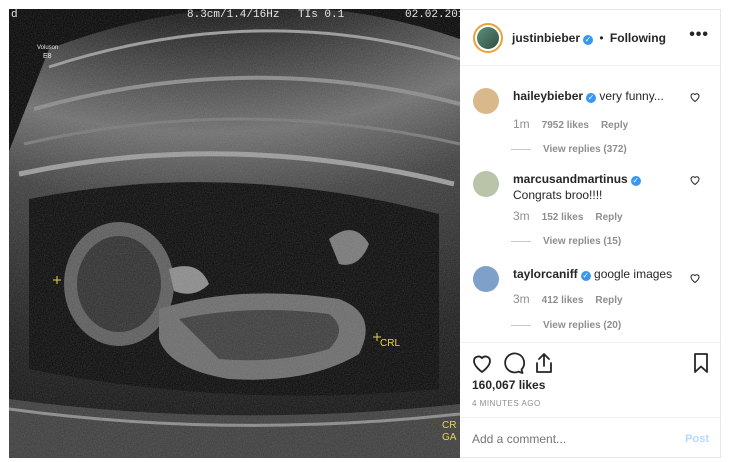 The image size is (730, 462). What do you see at coordinates (697, 439) in the screenshot?
I see `post-comment-button: Post` at bounding box center [697, 439].